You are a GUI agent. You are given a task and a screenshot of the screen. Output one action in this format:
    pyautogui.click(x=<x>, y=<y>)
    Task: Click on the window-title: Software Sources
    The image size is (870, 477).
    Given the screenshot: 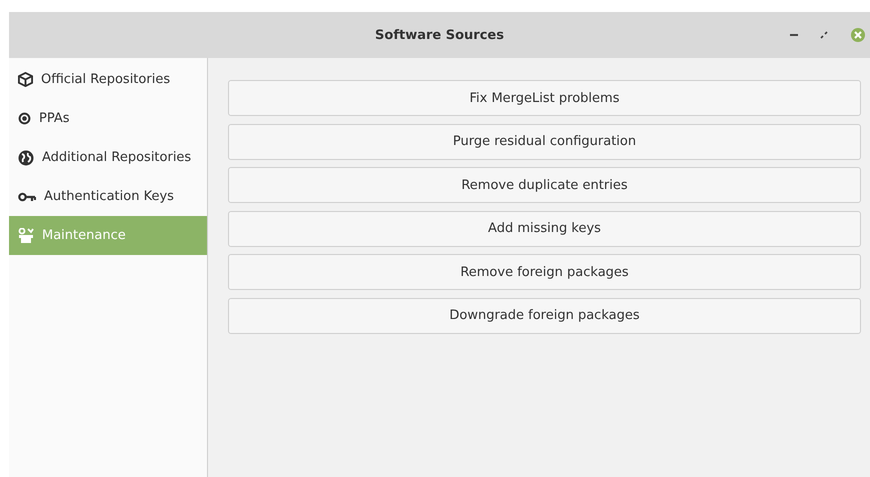 What is the action you would take?
    pyautogui.click(x=439, y=35)
    